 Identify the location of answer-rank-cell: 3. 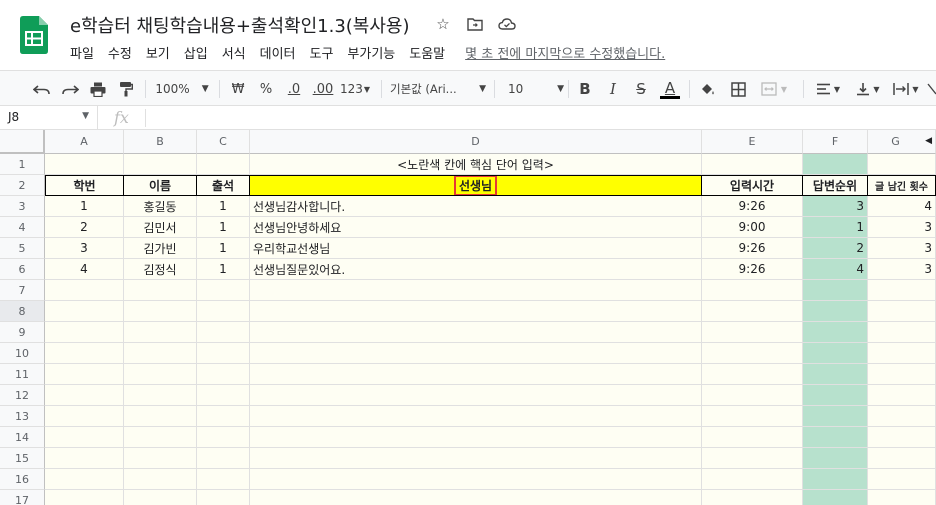
(835, 206).